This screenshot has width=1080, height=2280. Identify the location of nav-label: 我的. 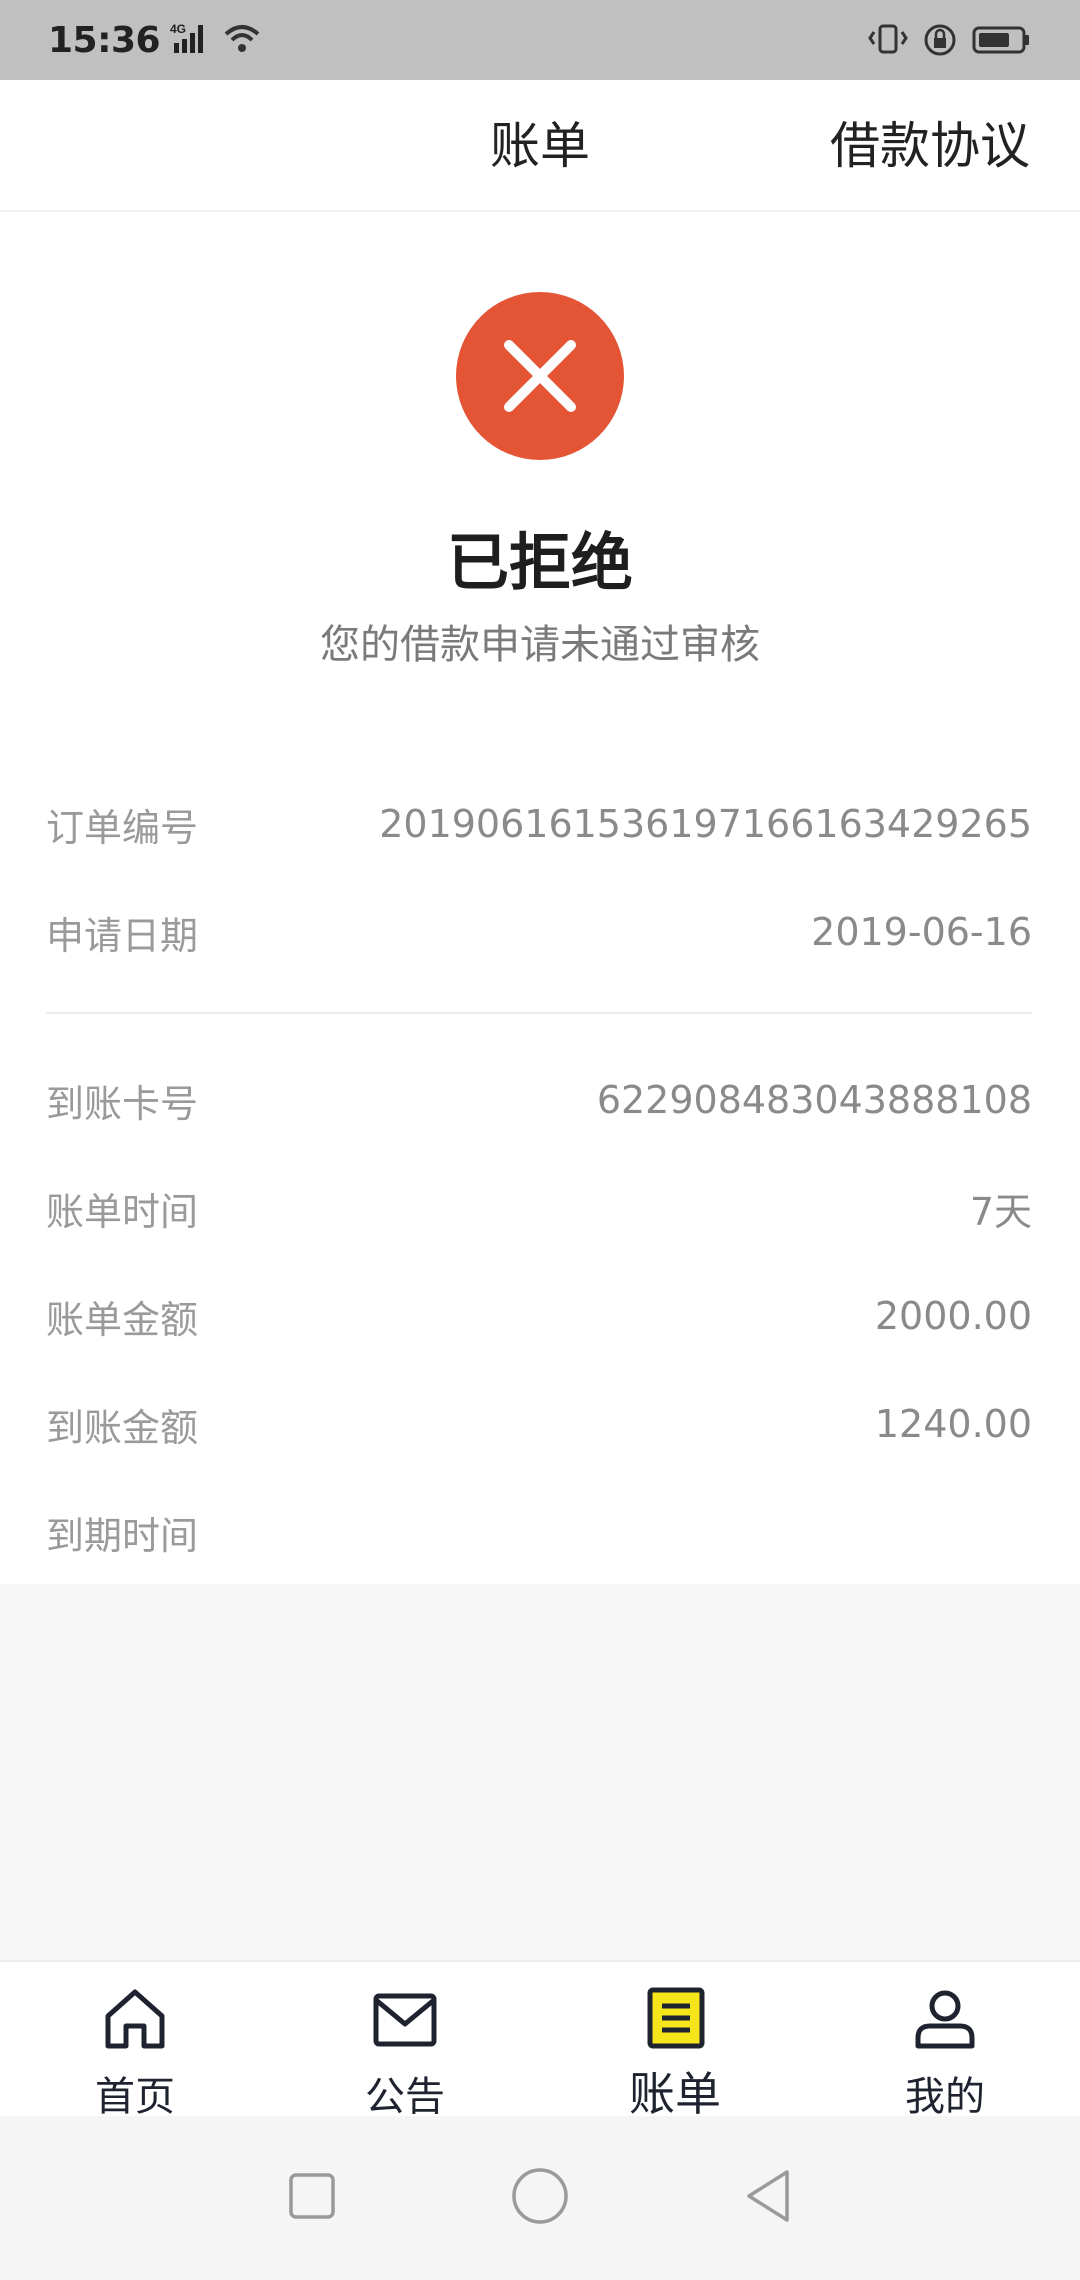
(945, 2097).